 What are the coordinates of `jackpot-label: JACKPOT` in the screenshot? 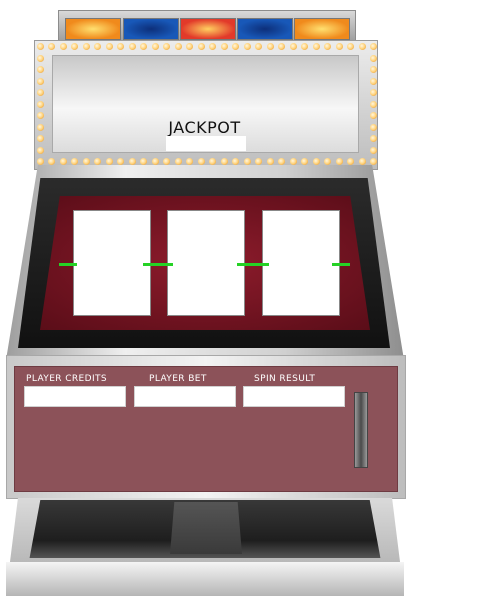 It's located at (204, 127).